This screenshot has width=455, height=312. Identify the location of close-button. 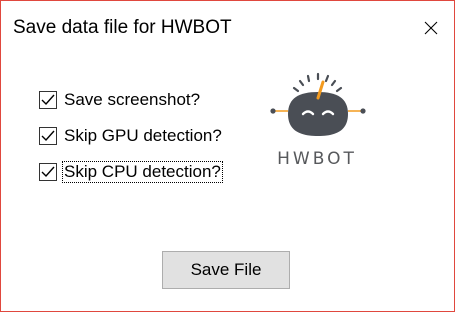
(431, 28).